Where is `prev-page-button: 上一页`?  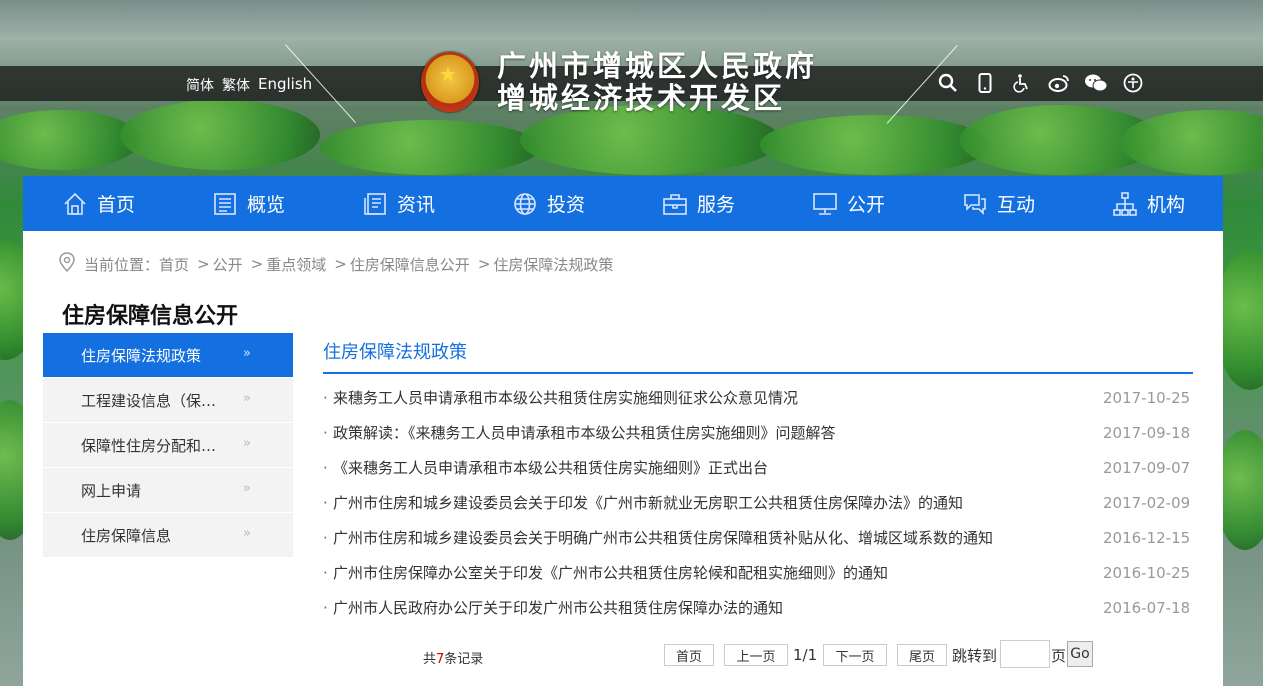 prev-page-button: 上一页 is located at coordinates (756, 655).